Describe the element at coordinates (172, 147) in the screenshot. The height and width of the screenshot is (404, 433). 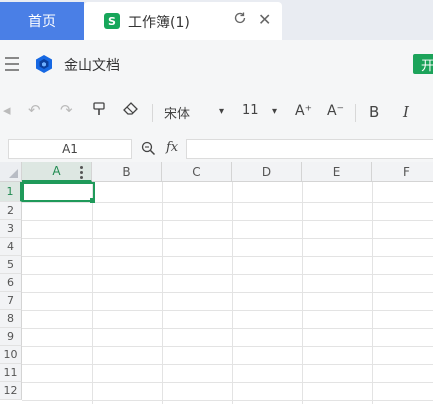
I see `function-icon: fx` at that location.